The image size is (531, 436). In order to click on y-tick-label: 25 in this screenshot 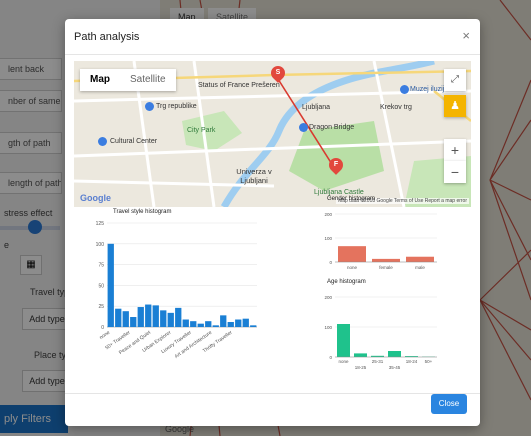, I will do `click(101, 307)`.